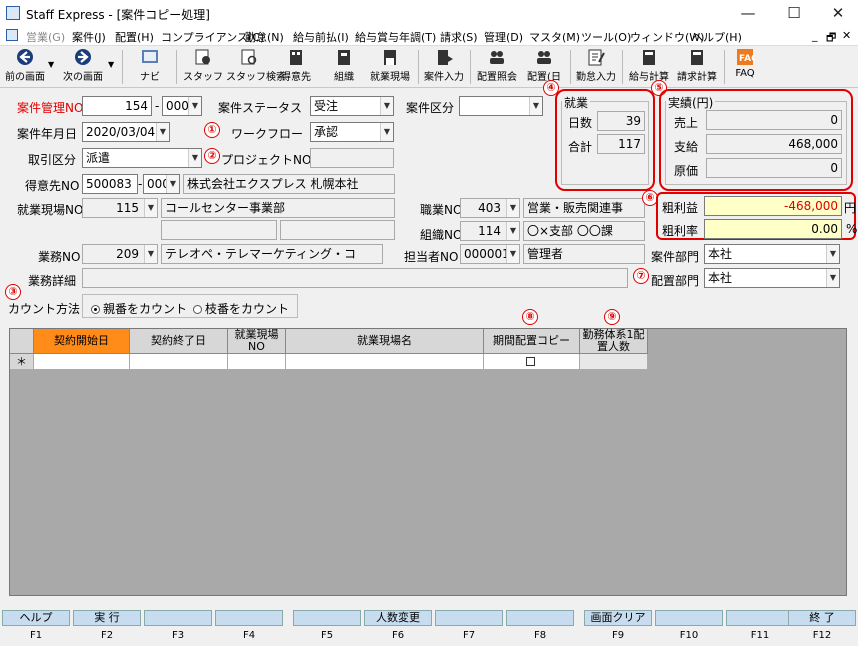  I want to click on navi-label: ナビ, so click(150, 77).